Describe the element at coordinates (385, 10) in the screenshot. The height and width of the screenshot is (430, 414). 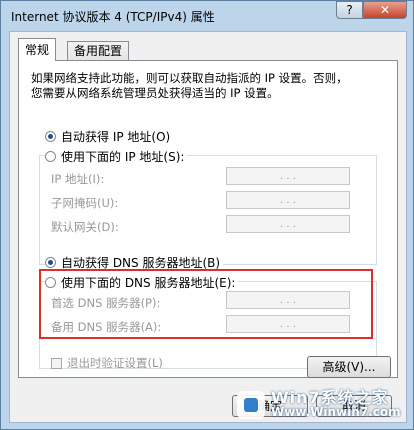
I see `close-button: ✕` at that location.